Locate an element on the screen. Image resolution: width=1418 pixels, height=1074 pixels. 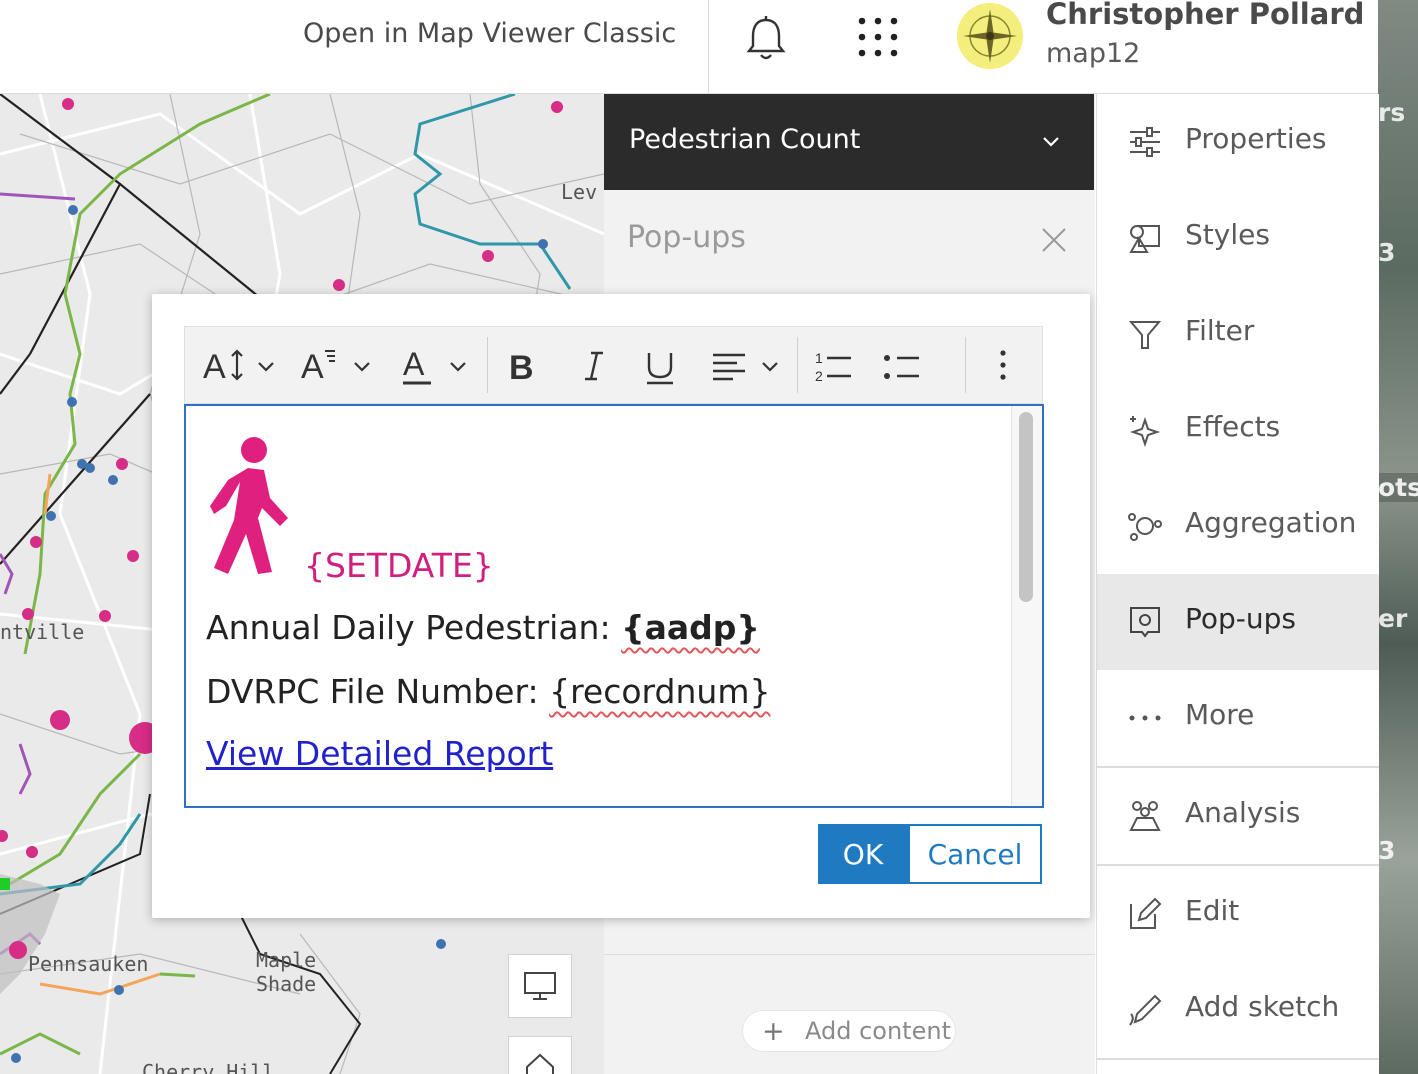
edit-button: Edit is located at coordinates (1238, 914).